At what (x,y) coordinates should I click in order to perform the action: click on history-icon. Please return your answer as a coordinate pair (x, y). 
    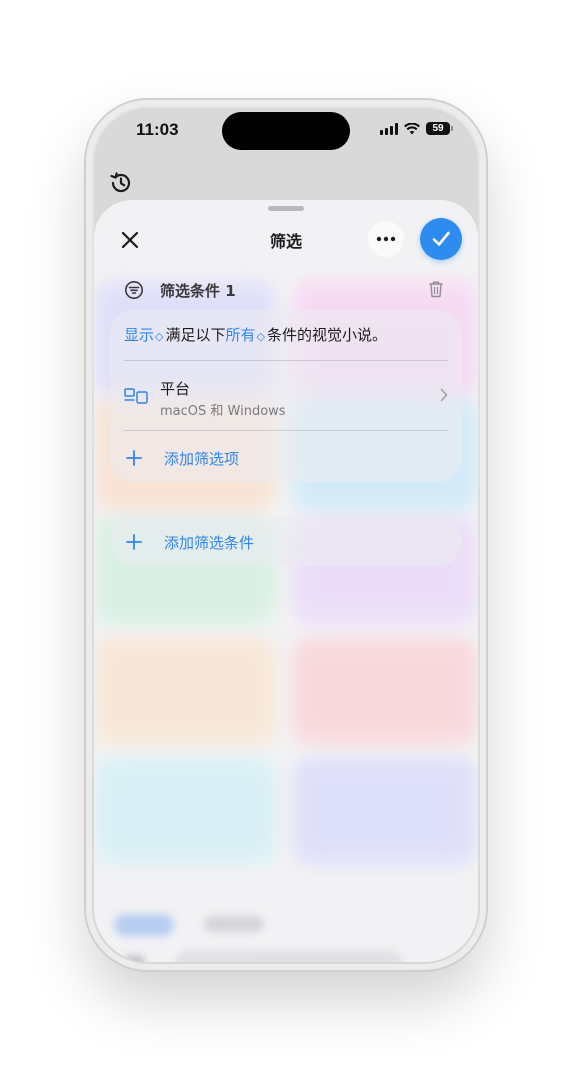
    Looking at the image, I should click on (120, 182).